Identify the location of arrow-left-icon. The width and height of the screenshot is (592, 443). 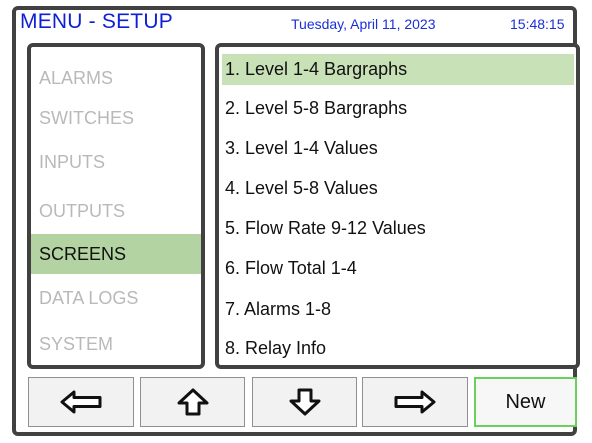
(81, 402).